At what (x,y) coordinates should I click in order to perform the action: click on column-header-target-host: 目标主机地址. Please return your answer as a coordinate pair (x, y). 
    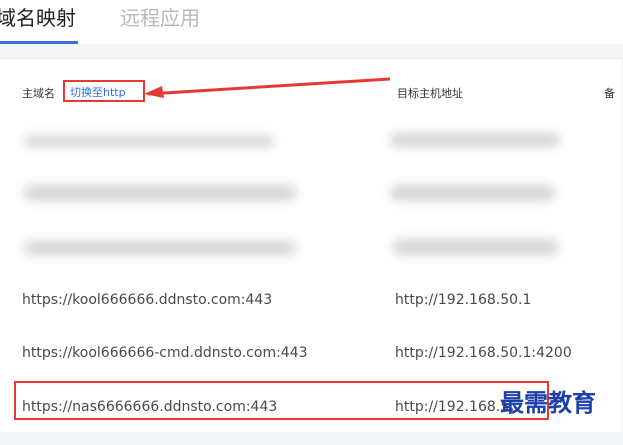
    Looking at the image, I should click on (430, 93).